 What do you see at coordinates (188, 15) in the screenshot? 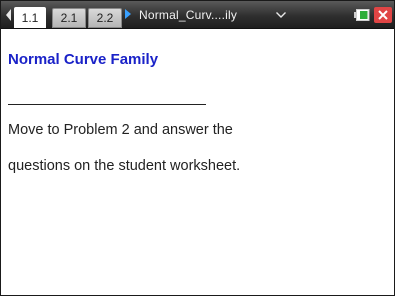
I see `document-title: Normal_Curv....ily` at bounding box center [188, 15].